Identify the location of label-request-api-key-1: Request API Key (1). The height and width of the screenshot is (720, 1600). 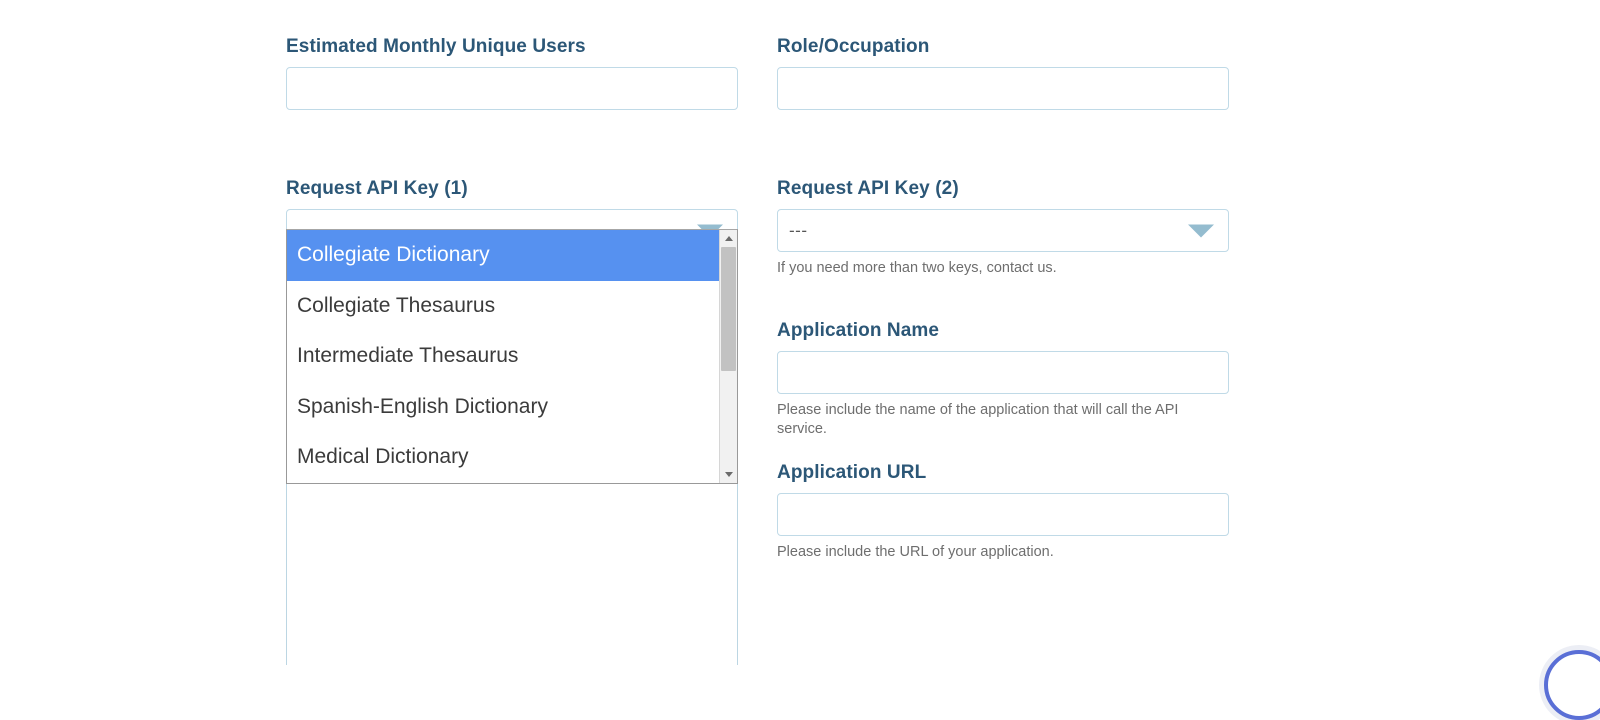
(377, 188).